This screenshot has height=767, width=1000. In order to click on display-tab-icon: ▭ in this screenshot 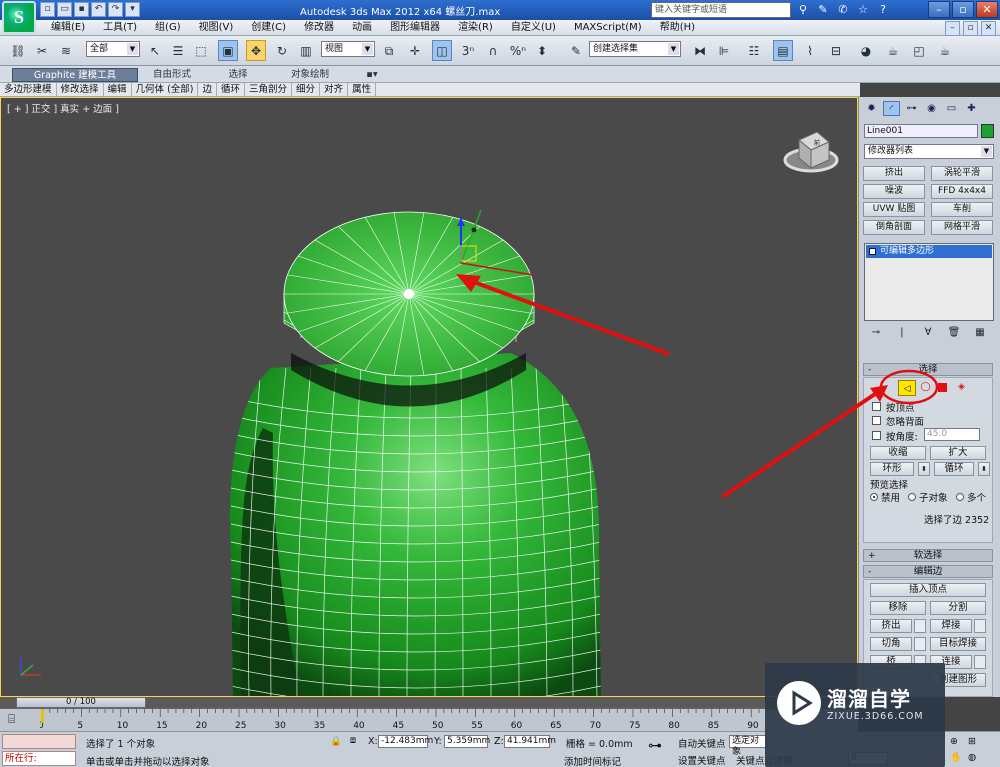, I will do `click(951, 108)`.